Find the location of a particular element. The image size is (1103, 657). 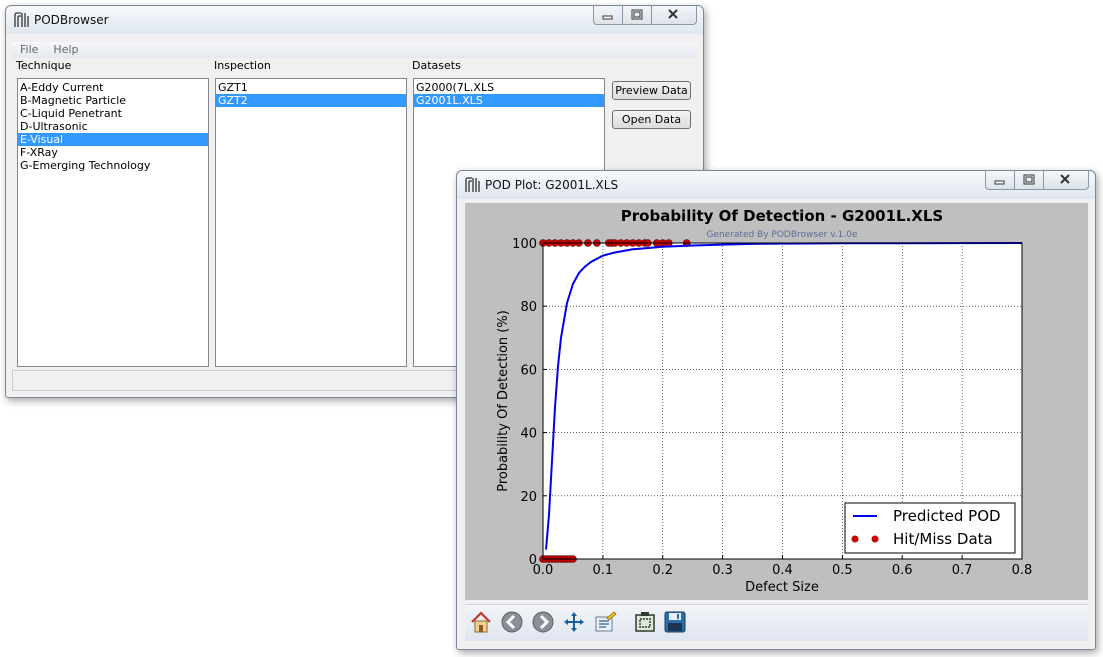

x-tick-label: 0.5 is located at coordinates (842, 570).